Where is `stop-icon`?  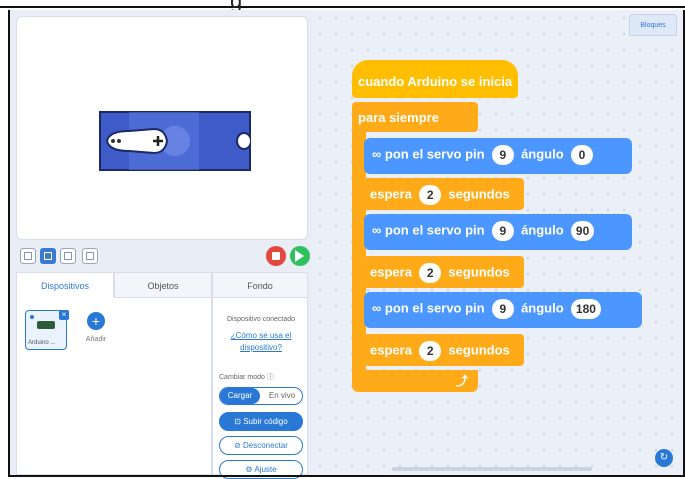 stop-icon is located at coordinates (276, 256).